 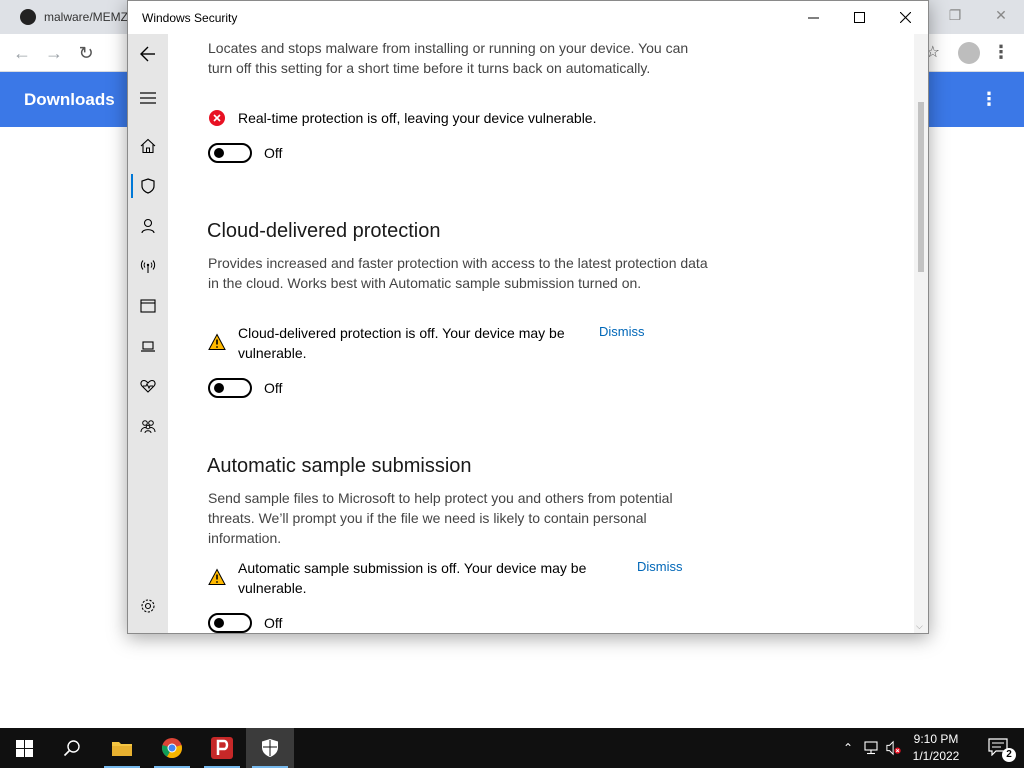 I want to click on hamburger-menu-button, so click(x=148, y=98).